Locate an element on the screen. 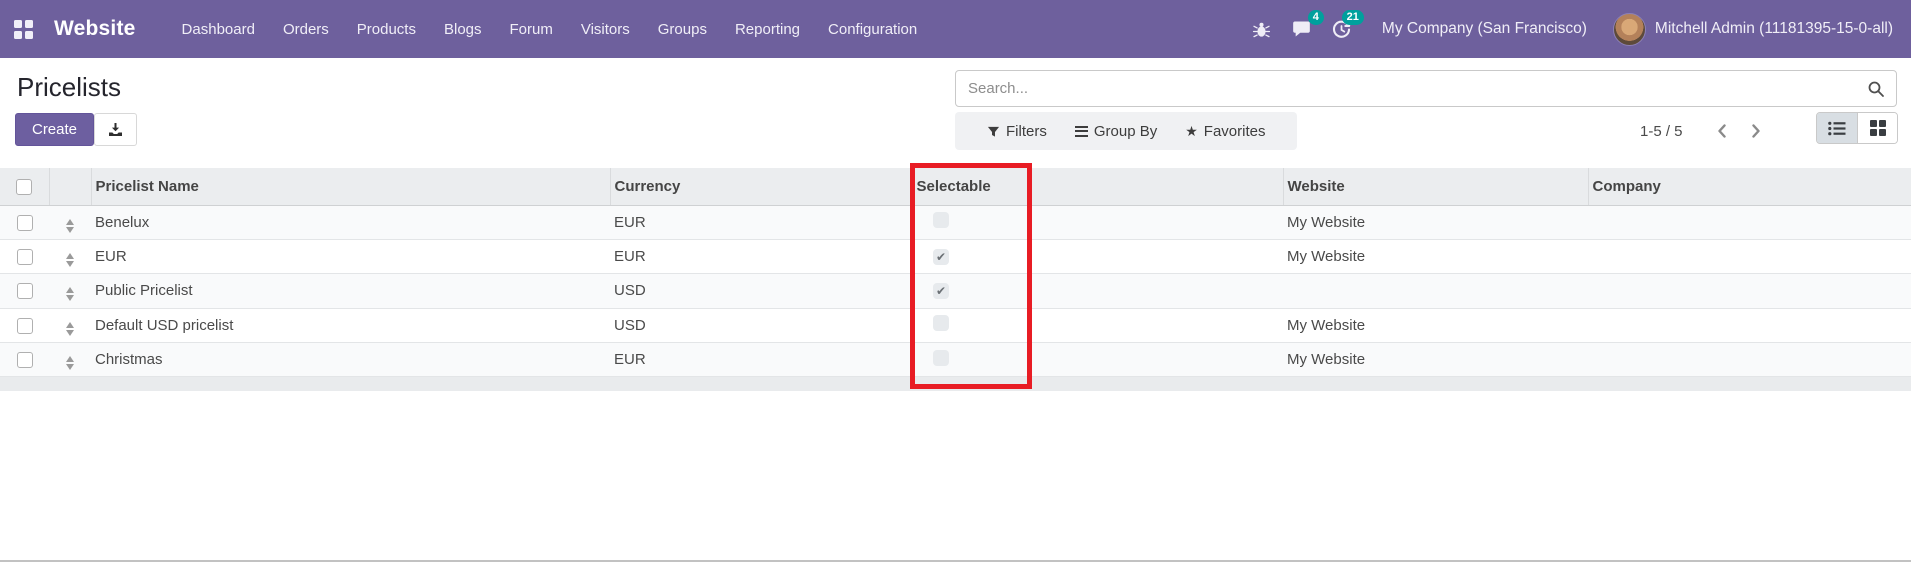  table-row: Christmas EUR ✔ My Website is located at coordinates (955, 360).